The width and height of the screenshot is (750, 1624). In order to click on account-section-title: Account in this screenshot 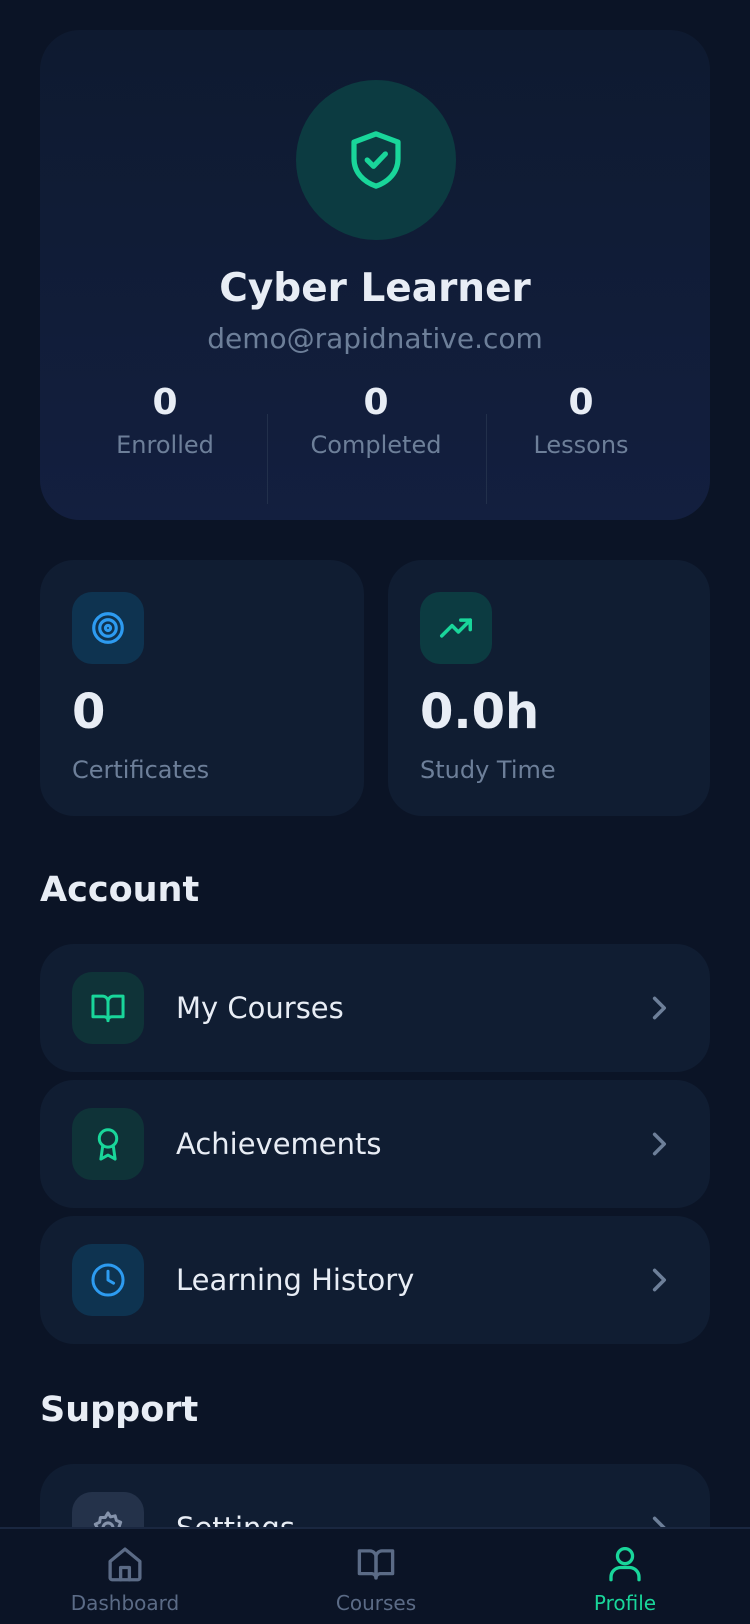, I will do `click(120, 890)`.